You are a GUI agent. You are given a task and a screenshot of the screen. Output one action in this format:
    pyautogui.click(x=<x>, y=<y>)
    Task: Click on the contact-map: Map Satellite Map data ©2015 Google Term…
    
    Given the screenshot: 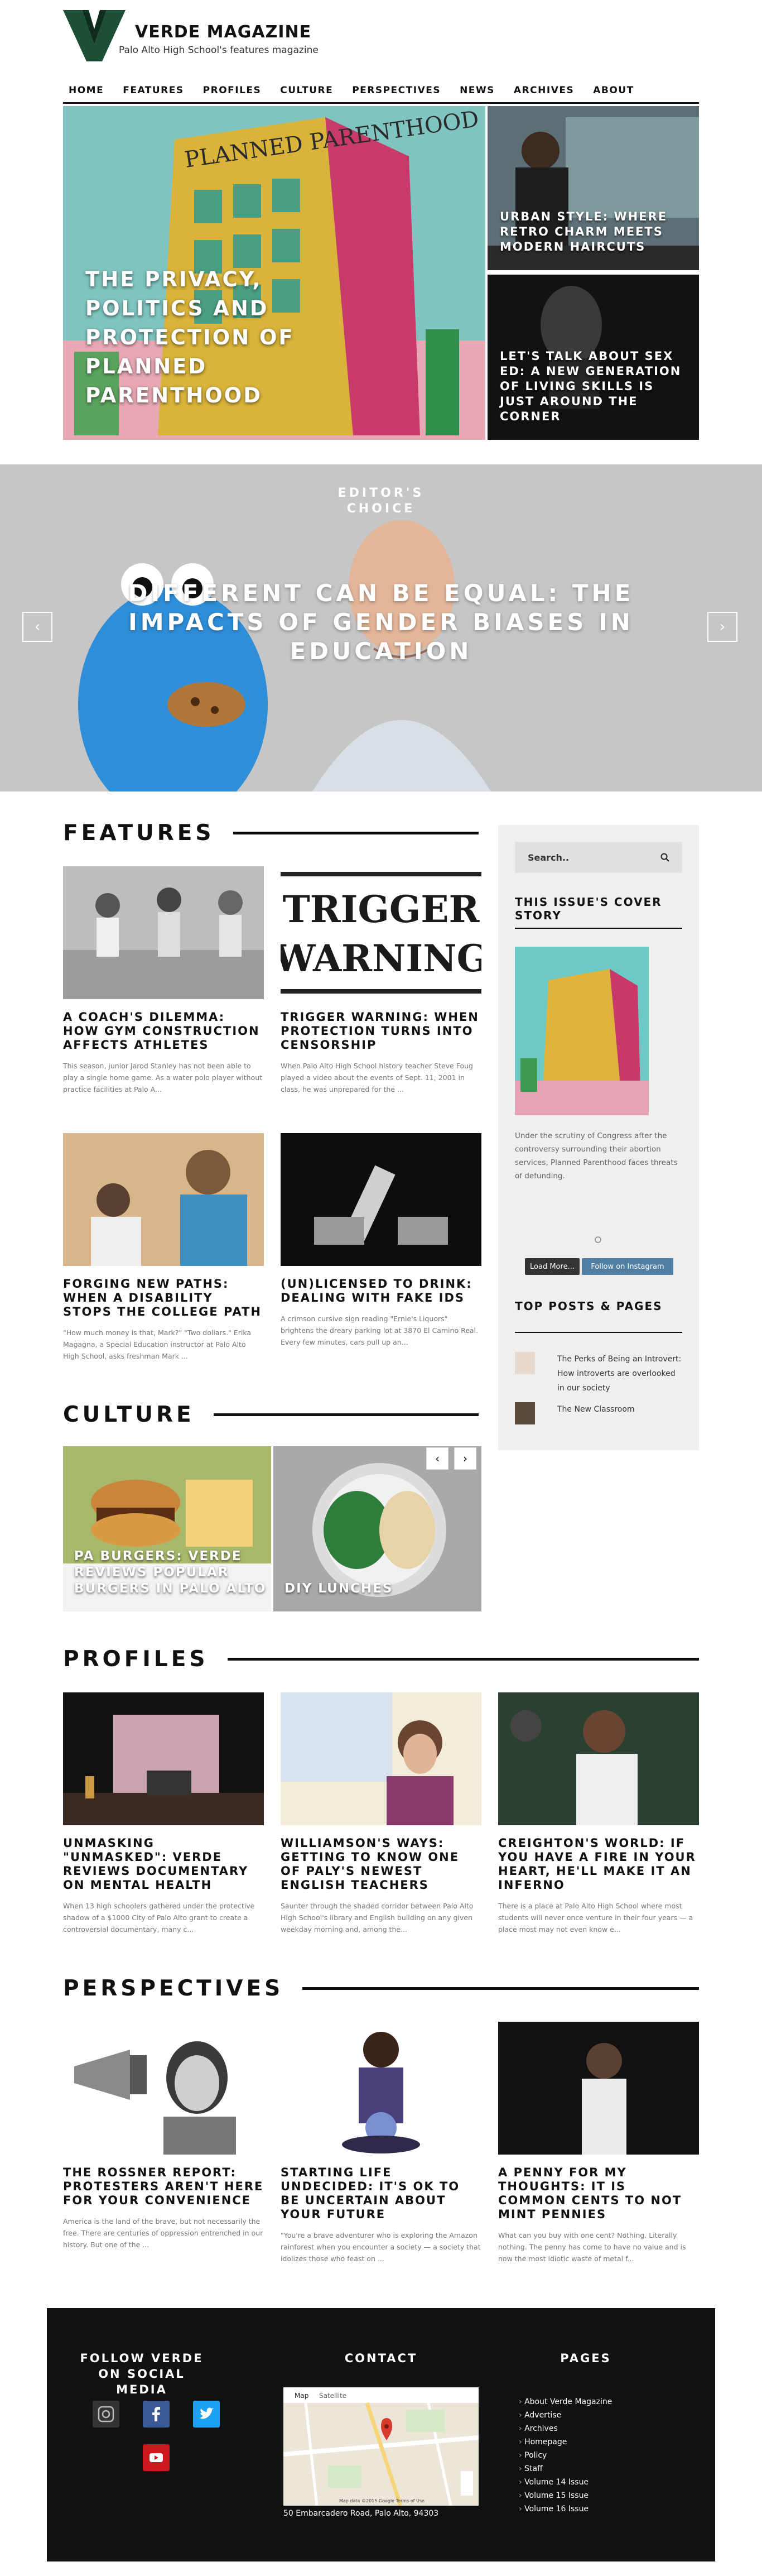 What is the action you would take?
    pyautogui.click(x=381, y=2446)
    